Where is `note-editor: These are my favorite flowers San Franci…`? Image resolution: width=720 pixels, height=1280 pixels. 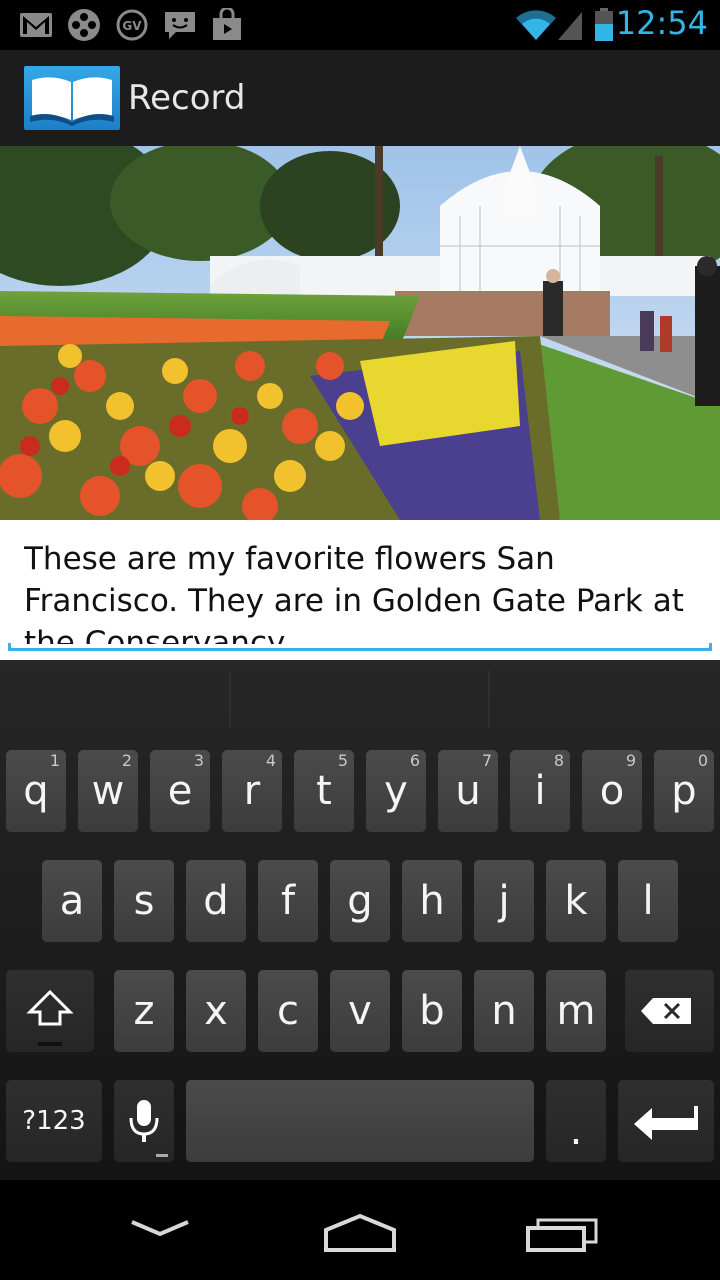 note-editor: These are my favorite flowers San Franci… is located at coordinates (360, 590).